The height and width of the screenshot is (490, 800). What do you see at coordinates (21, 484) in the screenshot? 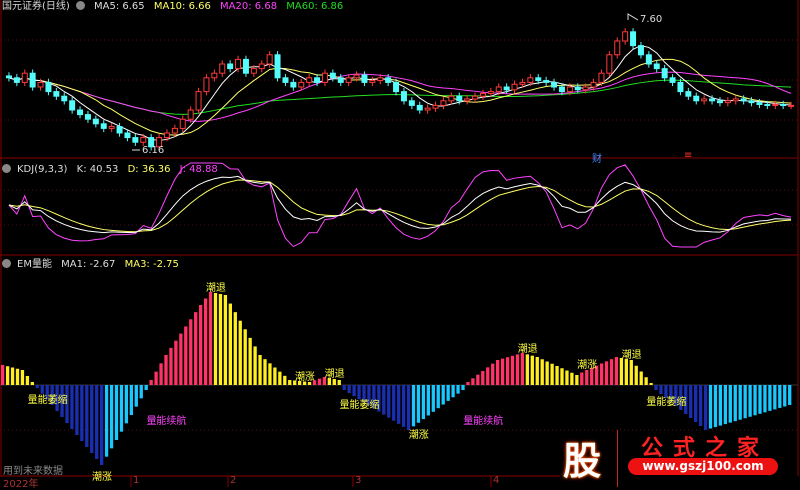
I see `x-axis-tick: 2022年` at bounding box center [21, 484].